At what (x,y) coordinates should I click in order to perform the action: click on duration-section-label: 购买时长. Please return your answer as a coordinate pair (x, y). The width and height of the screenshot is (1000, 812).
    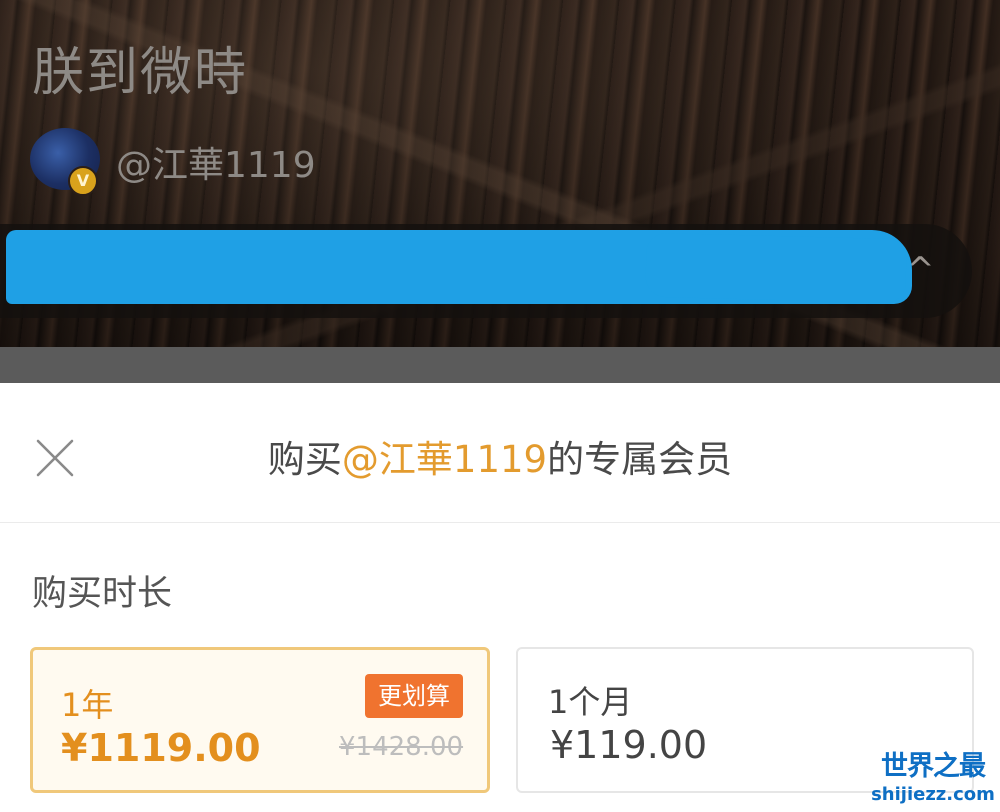
    Looking at the image, I should click on (102, 594).